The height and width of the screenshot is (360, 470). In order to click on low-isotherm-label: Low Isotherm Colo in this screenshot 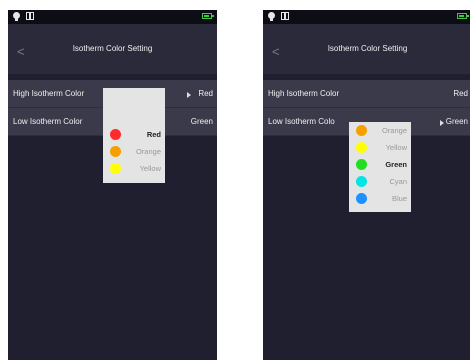, I will do `click(301, 121)`.